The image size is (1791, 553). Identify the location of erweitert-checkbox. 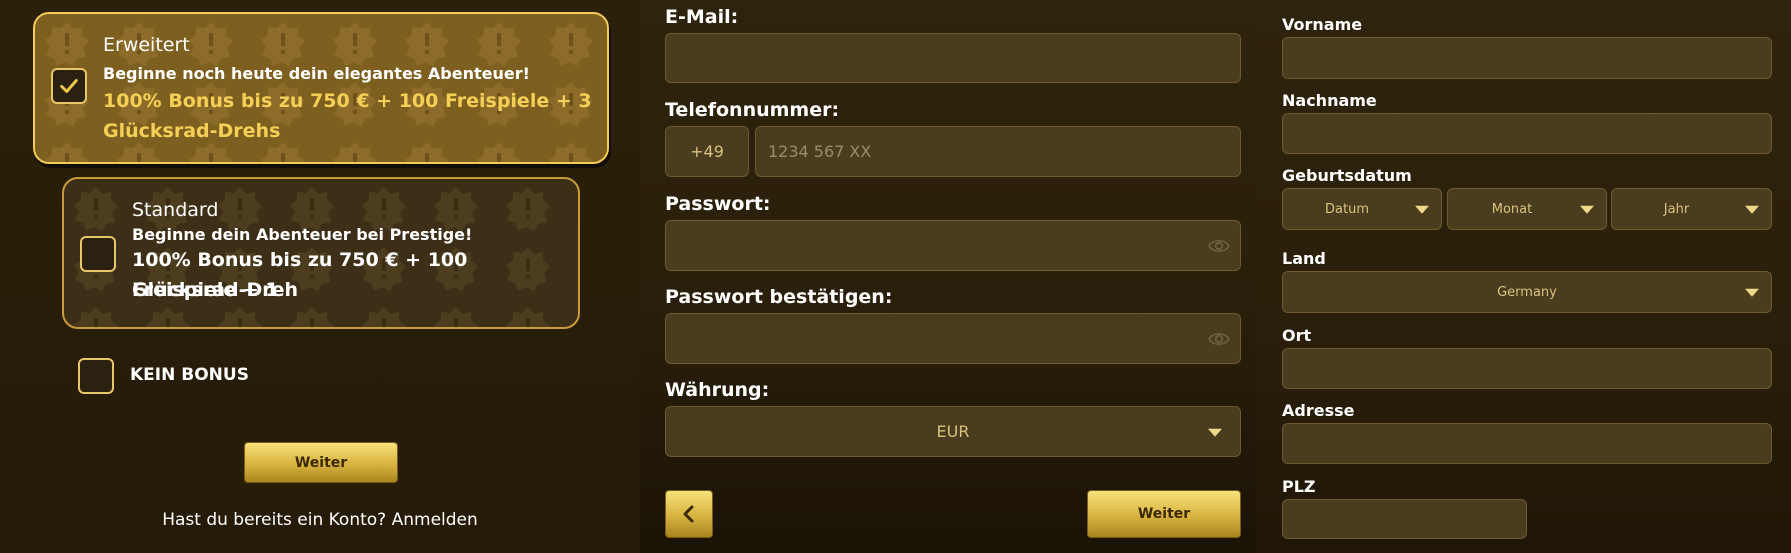
(69, 86).